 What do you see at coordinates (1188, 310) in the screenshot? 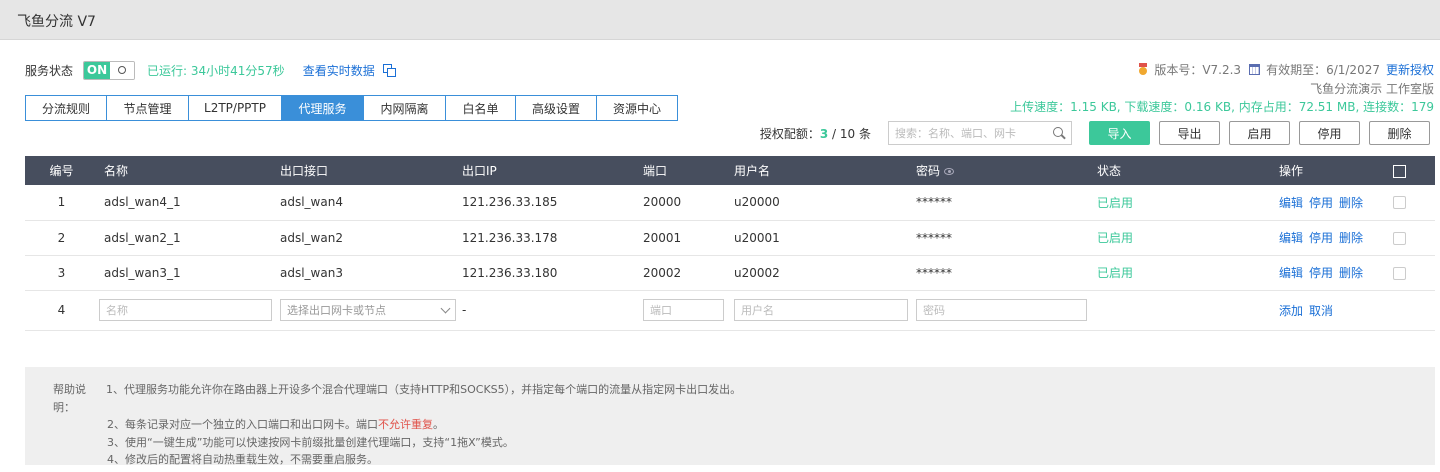
I see `cell-status` at bounding box center [1188, 310].